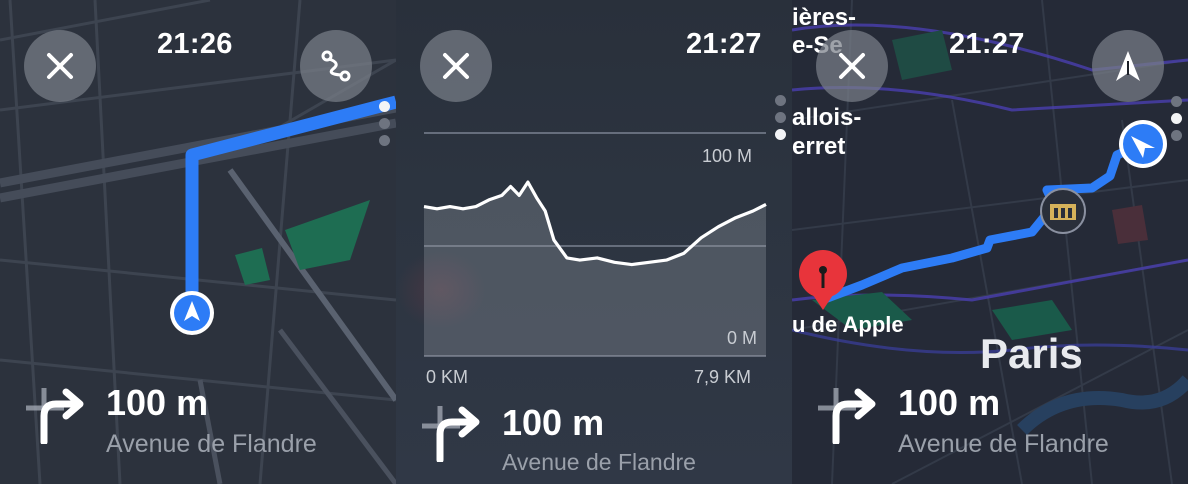  Describe the element at coordinates (824, 283) in the screenshot. I see `map-pin-icon` at that location.